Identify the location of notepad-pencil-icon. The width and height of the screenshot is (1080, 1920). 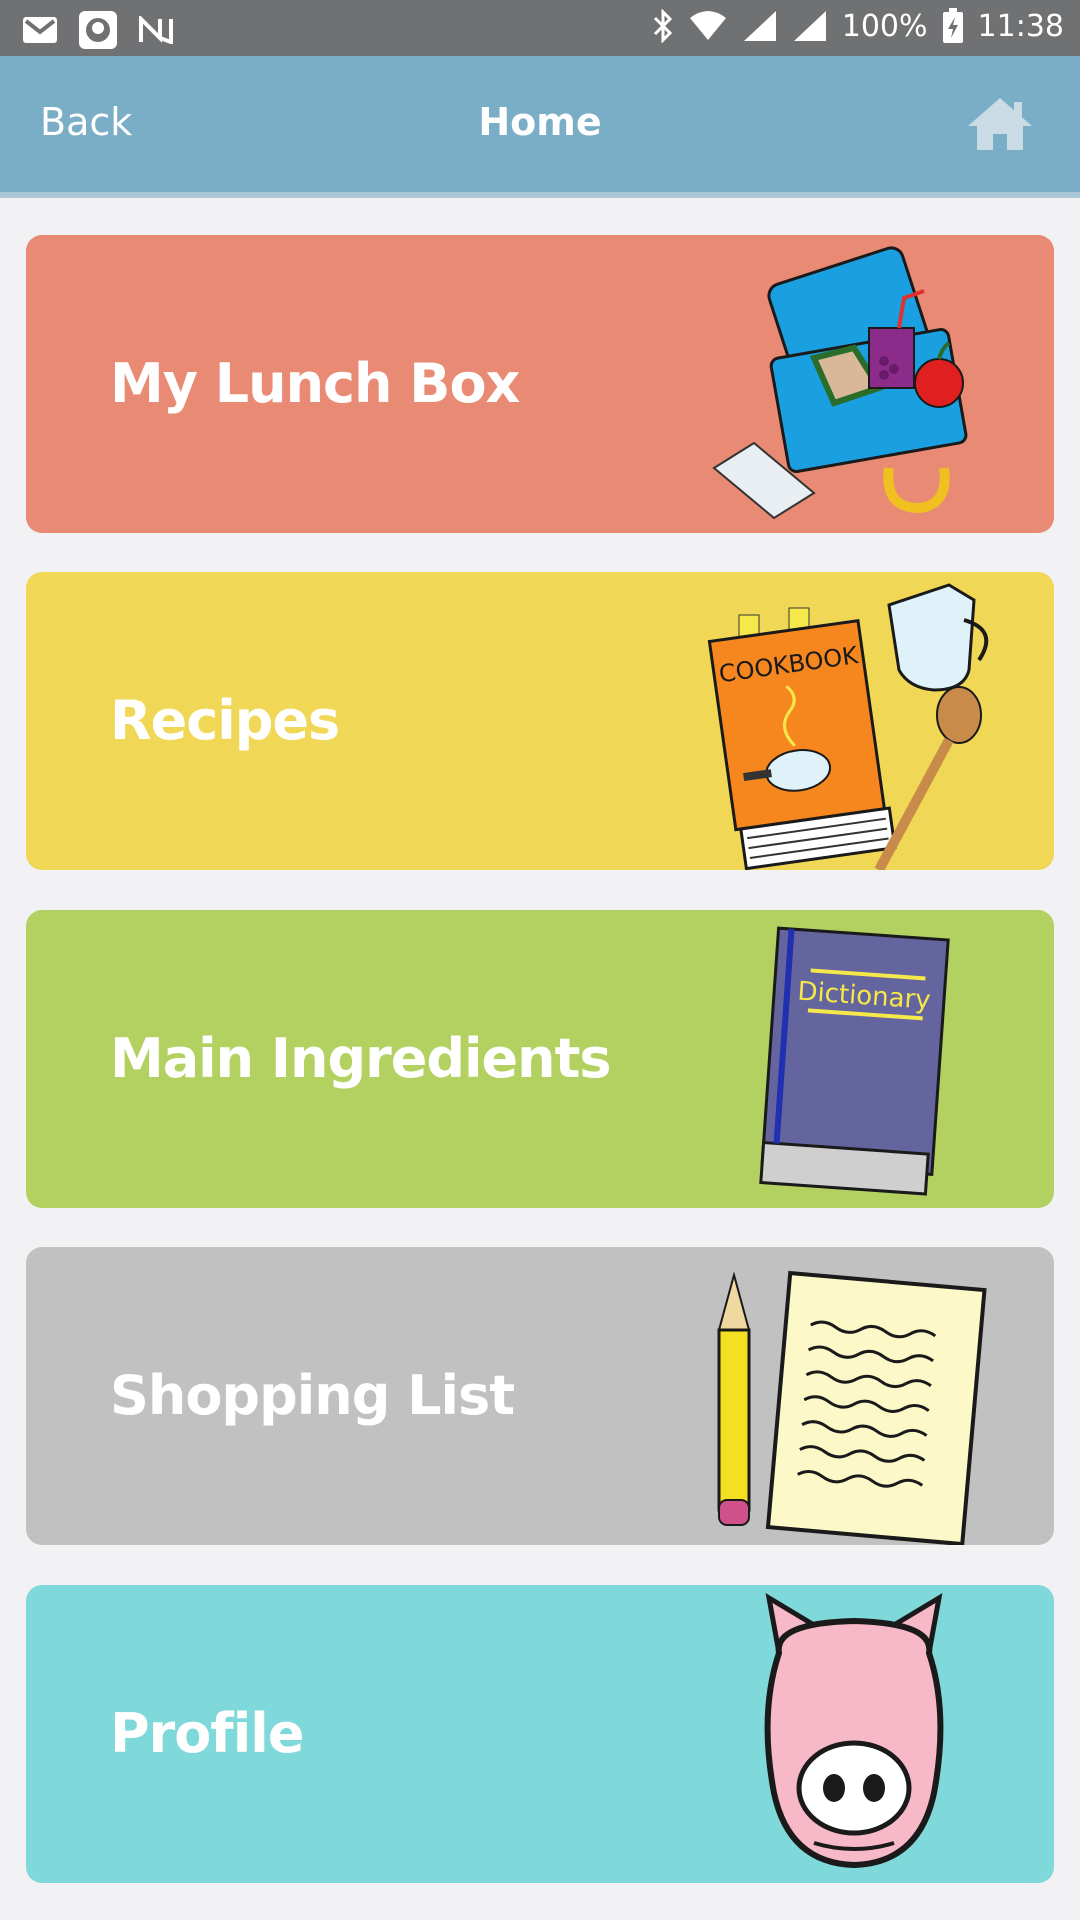
(852, 1407).